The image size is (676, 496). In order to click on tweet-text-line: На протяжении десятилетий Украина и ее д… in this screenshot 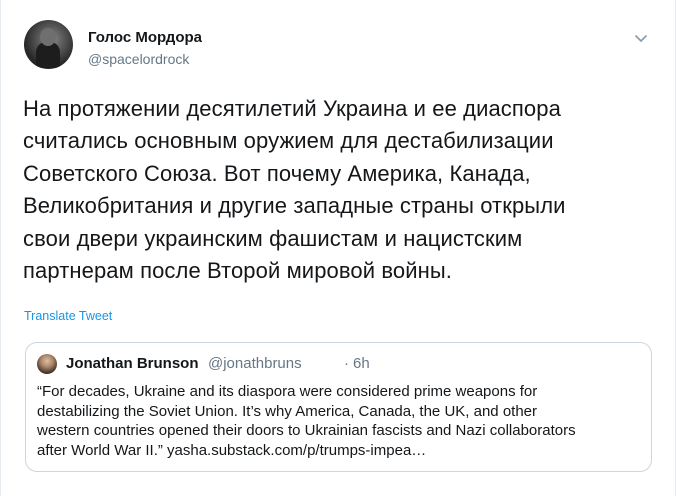, I will do `click(292, 108)`.